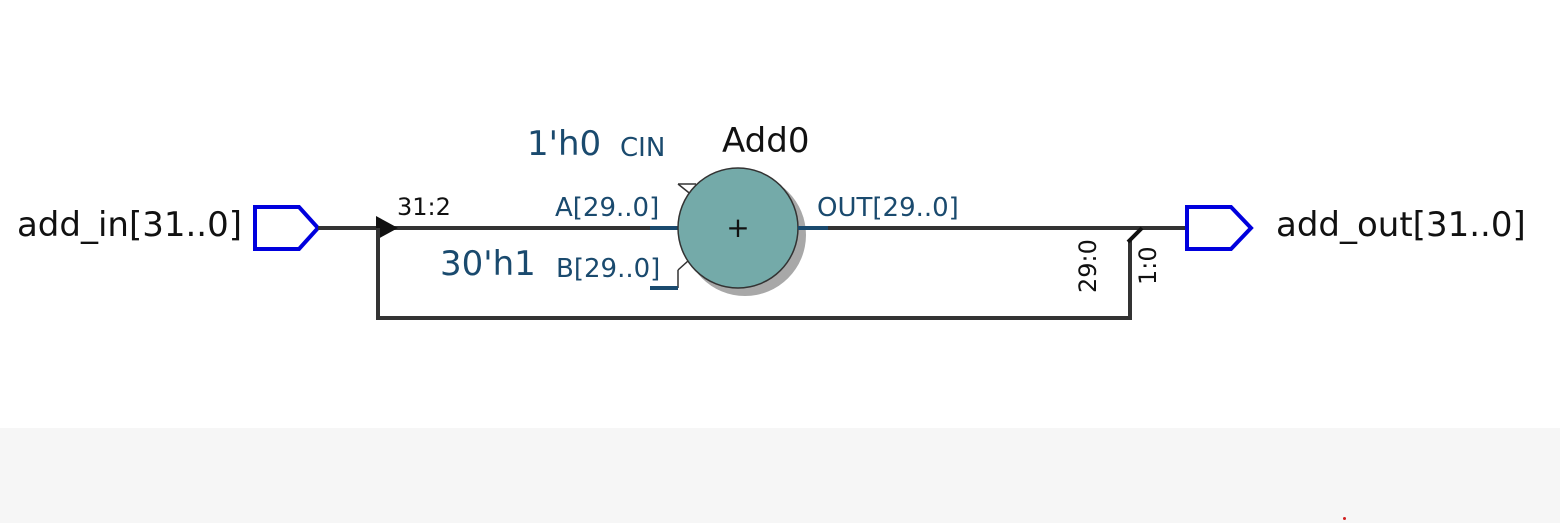 The width and height of the screenshot is (1560, 523). What do you see at coordinates (608, 269) in the screenshot?
I see `b-pin-label: B[29..0]` at bounding box center [608, 269].